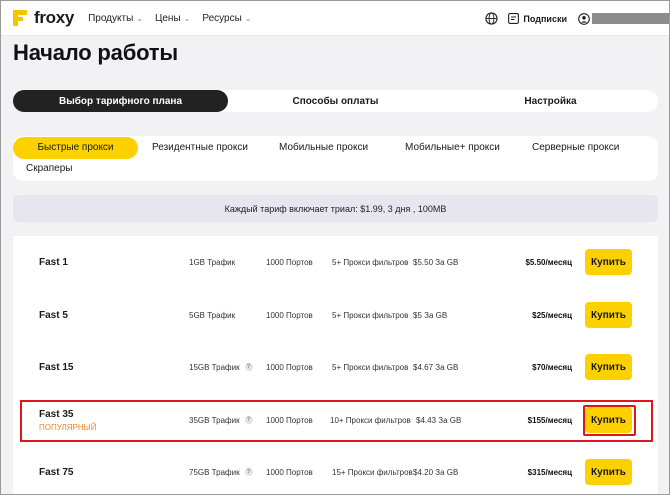 Image resolution: width=670 pixels, height=495 pixels. Describe the element at coordinates (452, 148) in the screenshot. I see `tab-mobile-plus-proxies: Мобильные+ прокси` at that location.